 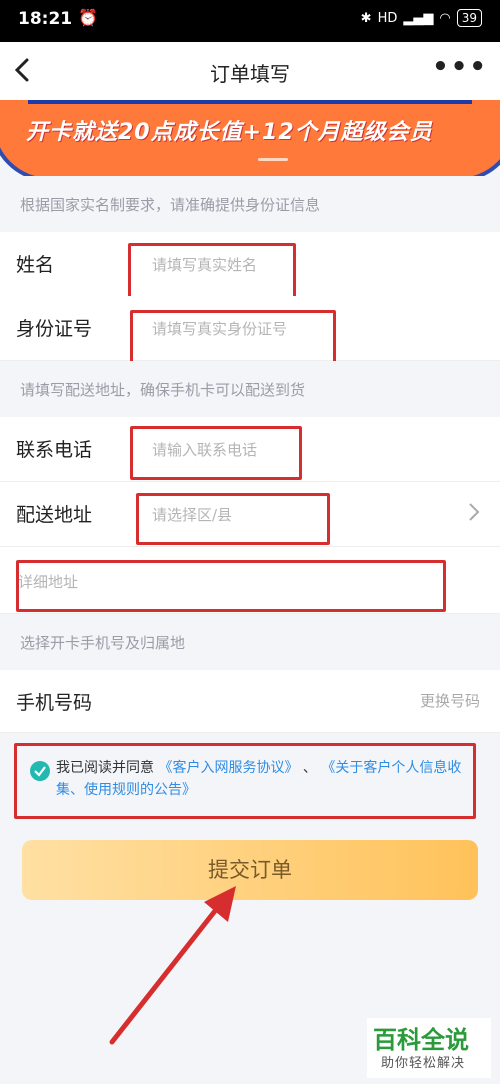 What do you see at coordinates (474, 512) in the screenshot?
I see `chevron-right-icon` at bounding box center [474, 512].